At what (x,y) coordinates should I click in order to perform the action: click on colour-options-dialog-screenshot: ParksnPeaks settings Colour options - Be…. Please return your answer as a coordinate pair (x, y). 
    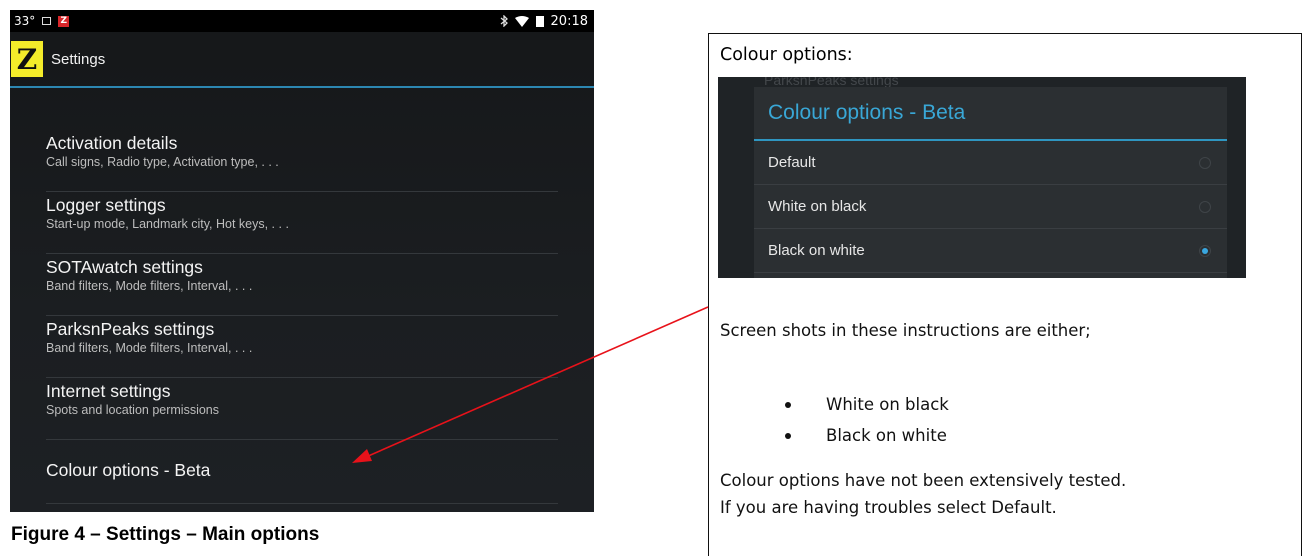
    Looking at the image, I should click on (982, 177).